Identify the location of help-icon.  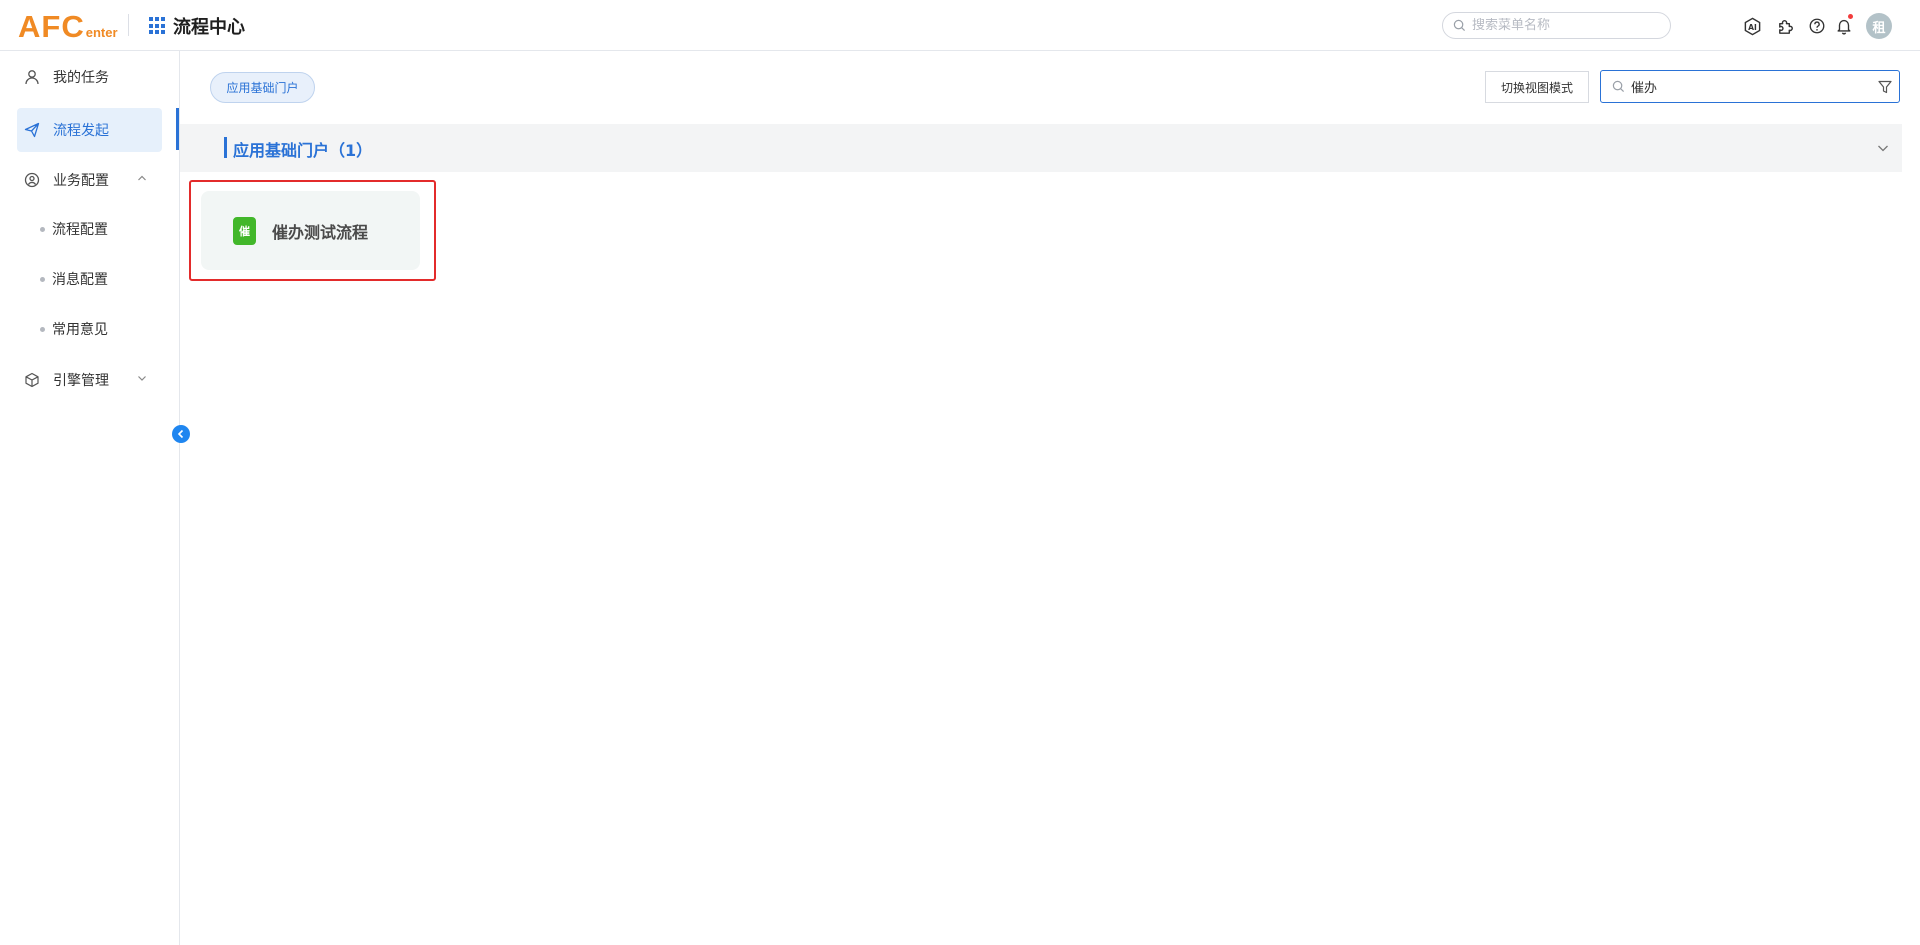
(1817, 26).